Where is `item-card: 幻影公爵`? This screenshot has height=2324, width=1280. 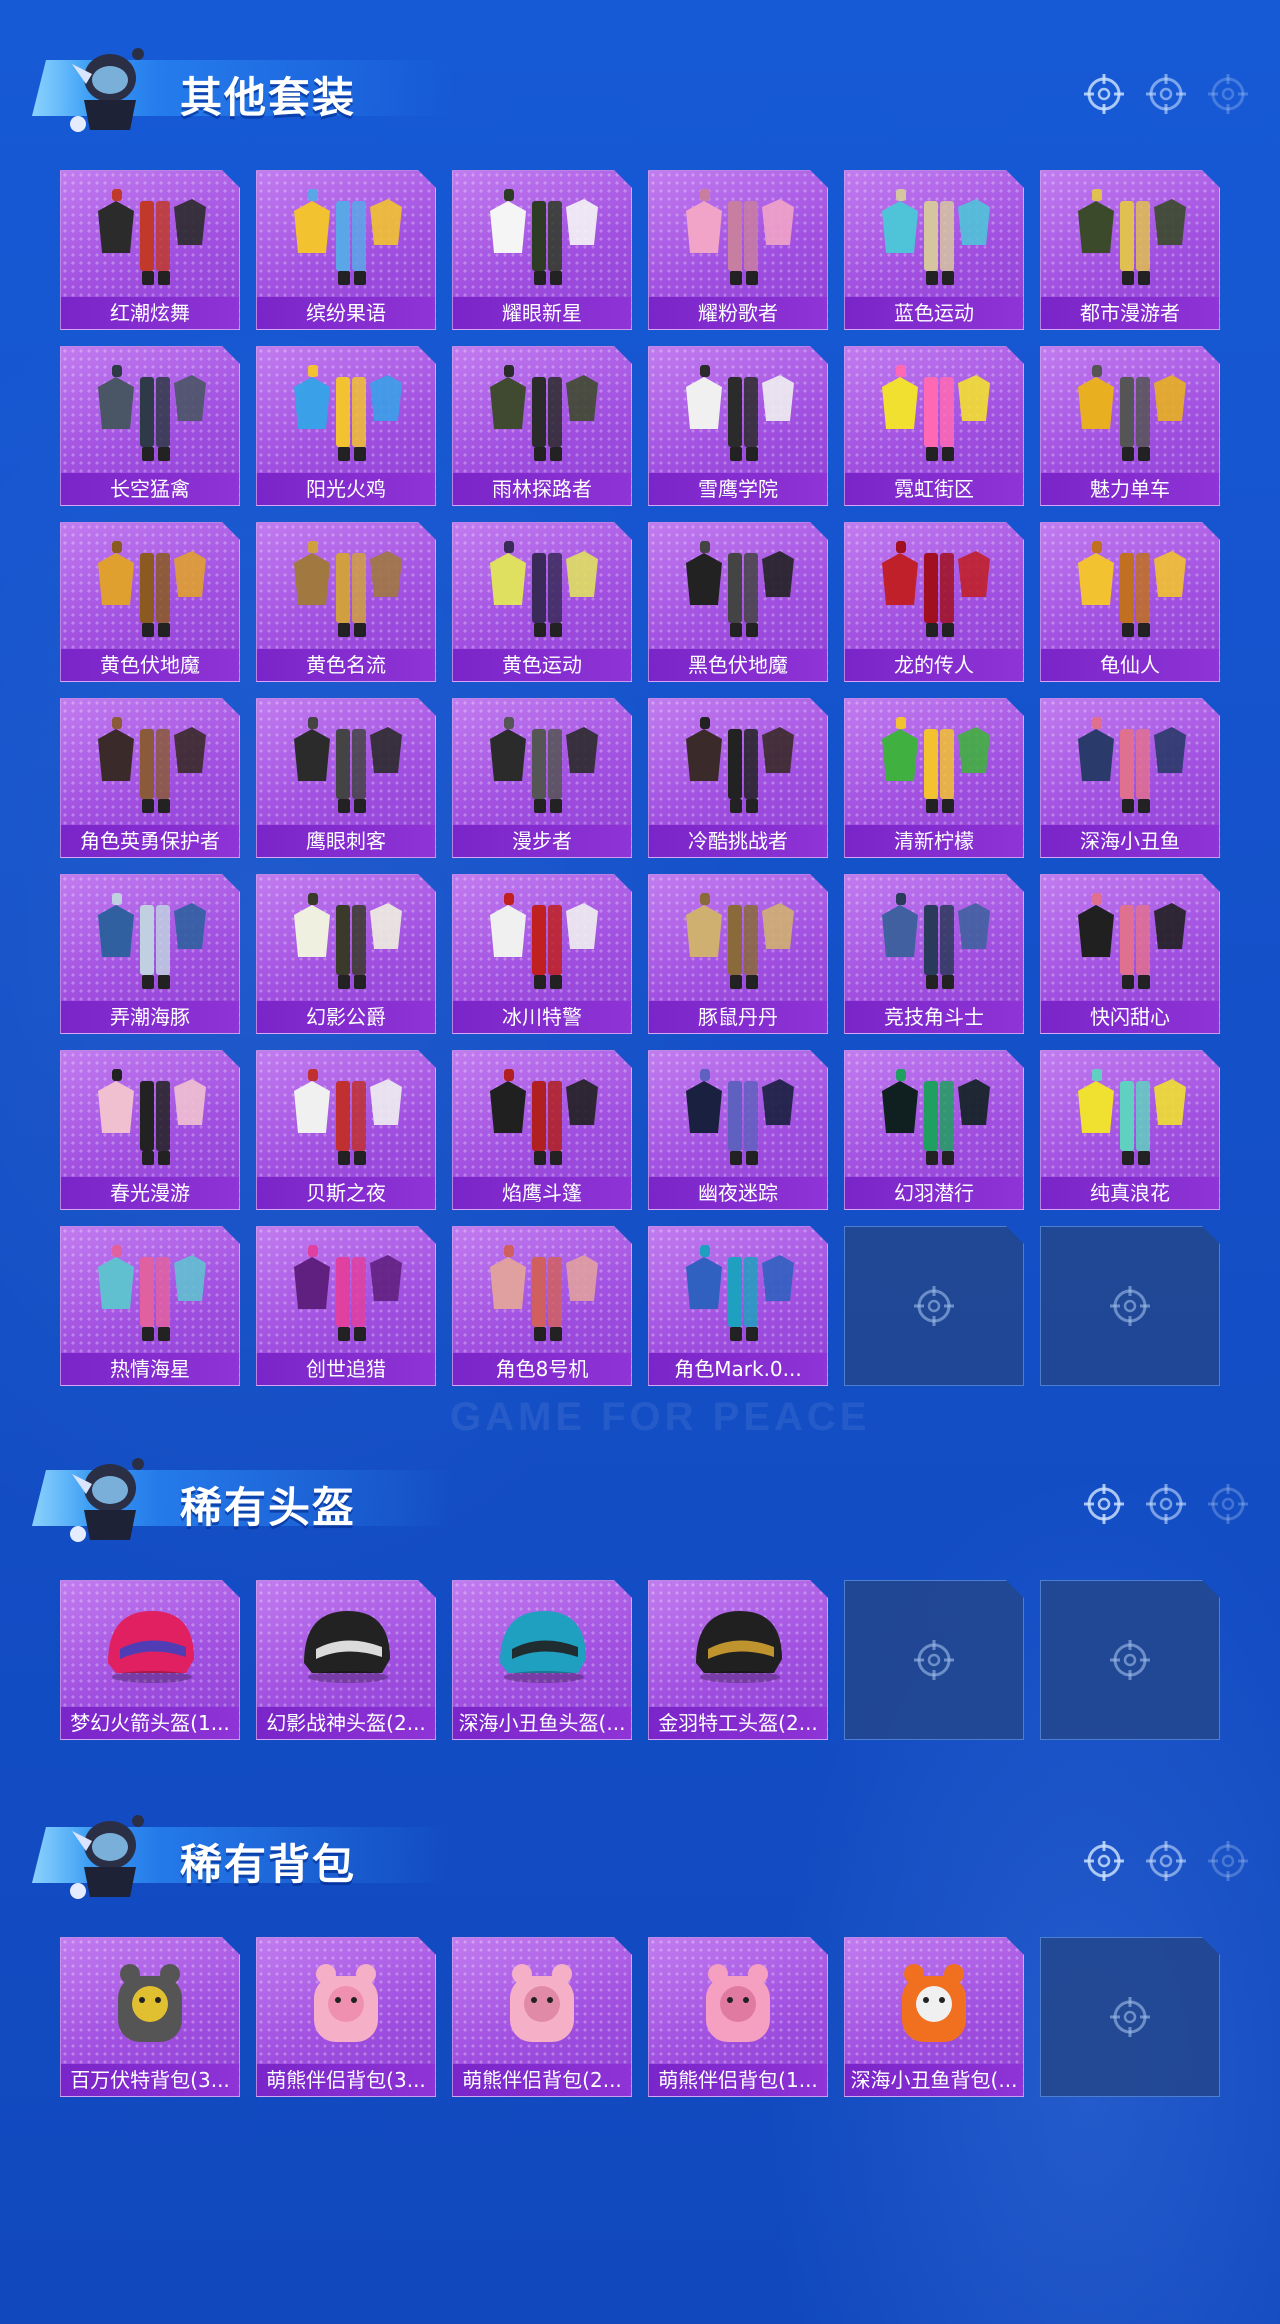
item-card: 幻影公爵 is located at coordinates (346, 954).